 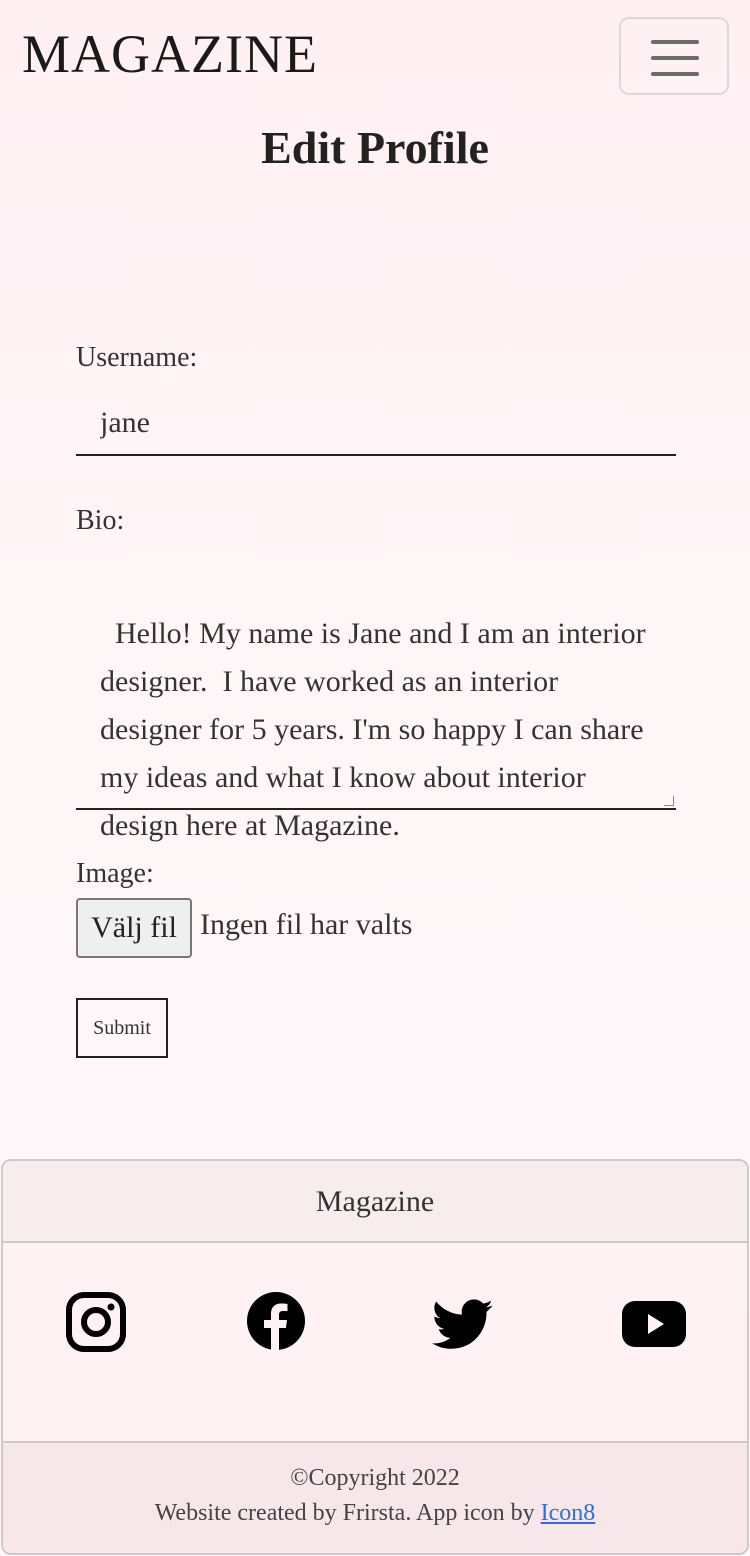 I want to click on bio-label: Bio:, so click(x=100, y=520).